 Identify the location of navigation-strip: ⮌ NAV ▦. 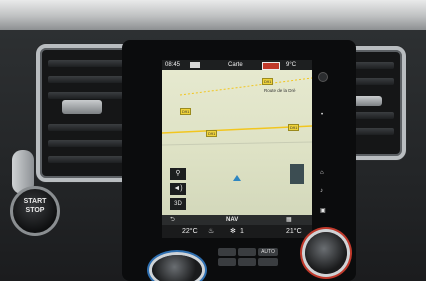
(237, 220).